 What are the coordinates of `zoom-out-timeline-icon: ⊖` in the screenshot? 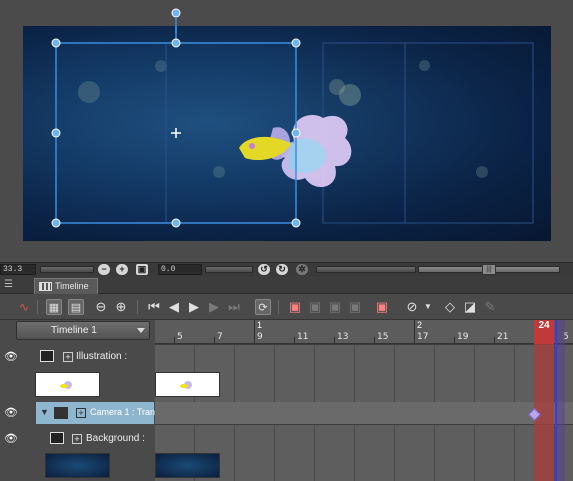 It's located at (101, 307).